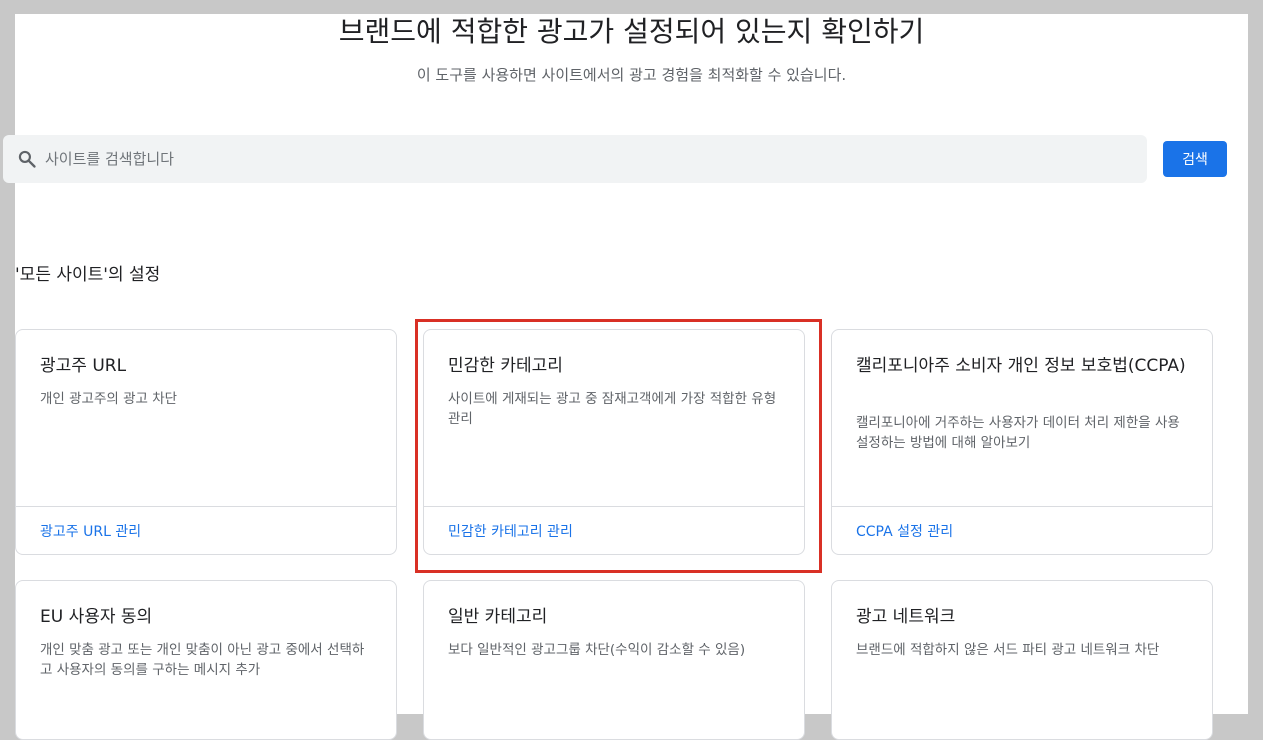  I want to click on card-title: 일반 카테고리, so click(498, 617).